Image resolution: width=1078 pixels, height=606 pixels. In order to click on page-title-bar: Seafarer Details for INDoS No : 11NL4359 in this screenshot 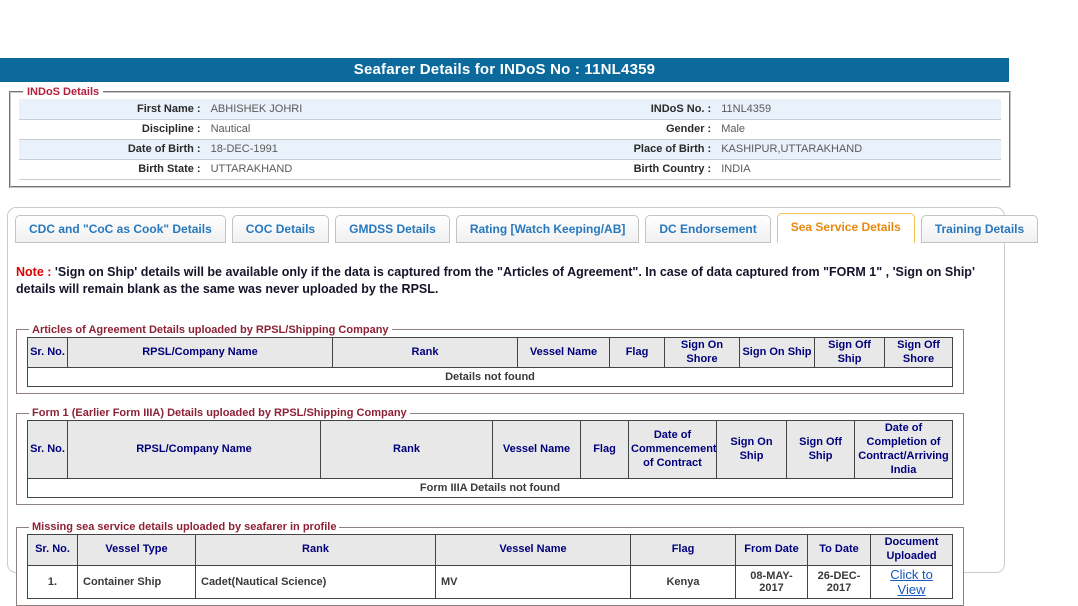, I will do `click(504, 70)`.